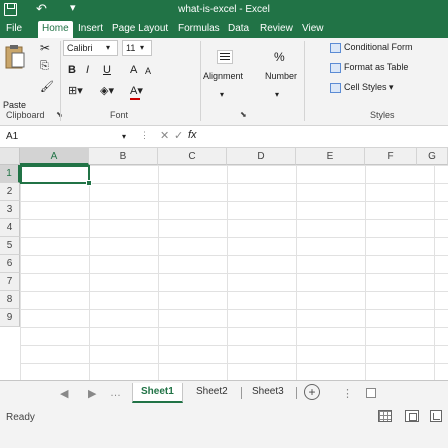 This screenshot has width=448, height=448. I want to click on font-color-icon: A▾, so click(136, 92).